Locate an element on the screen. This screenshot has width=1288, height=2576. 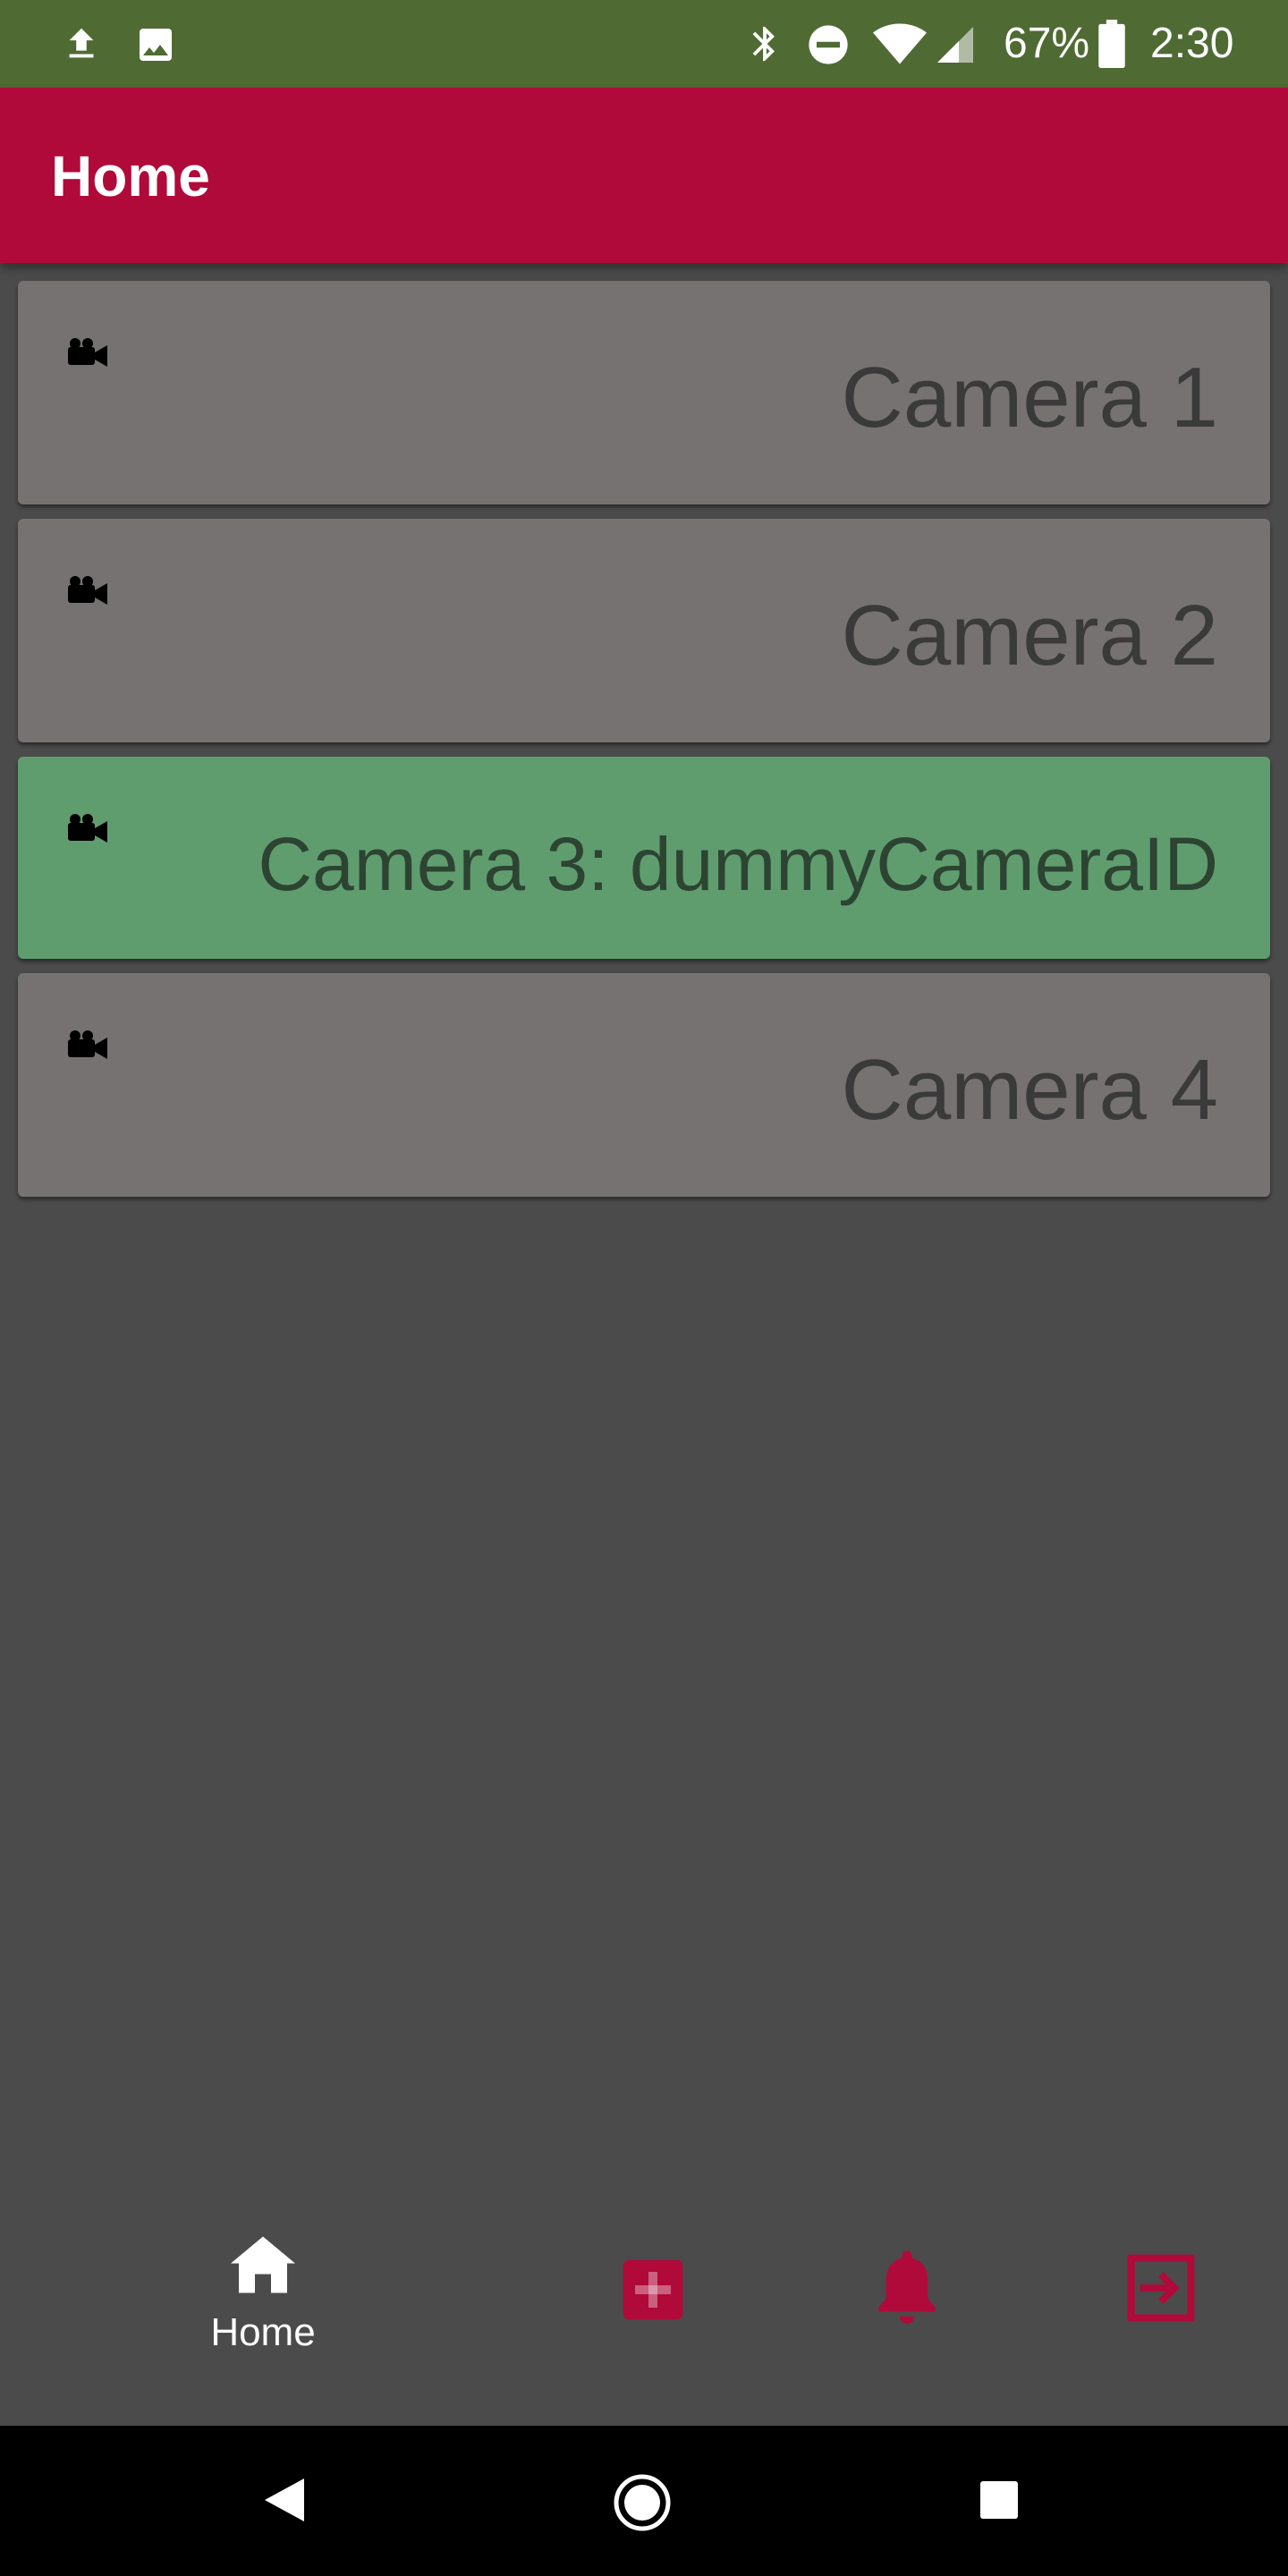
add-box-icon is located at coordinates (653, 2289).